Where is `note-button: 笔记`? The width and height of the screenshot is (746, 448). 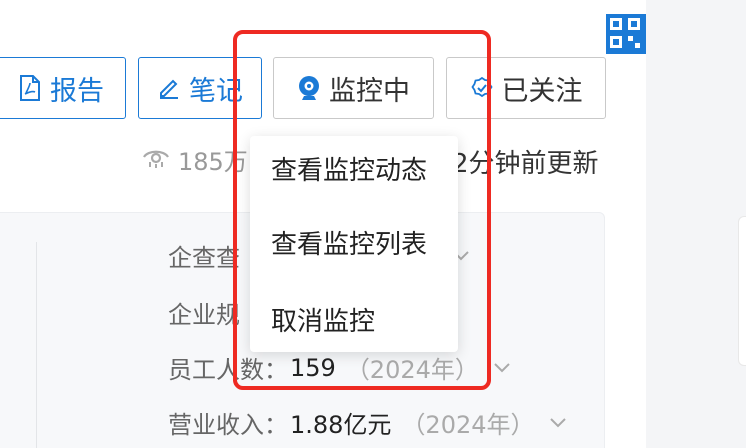
note-button: 笔记 is located at coordinates (200, 88).